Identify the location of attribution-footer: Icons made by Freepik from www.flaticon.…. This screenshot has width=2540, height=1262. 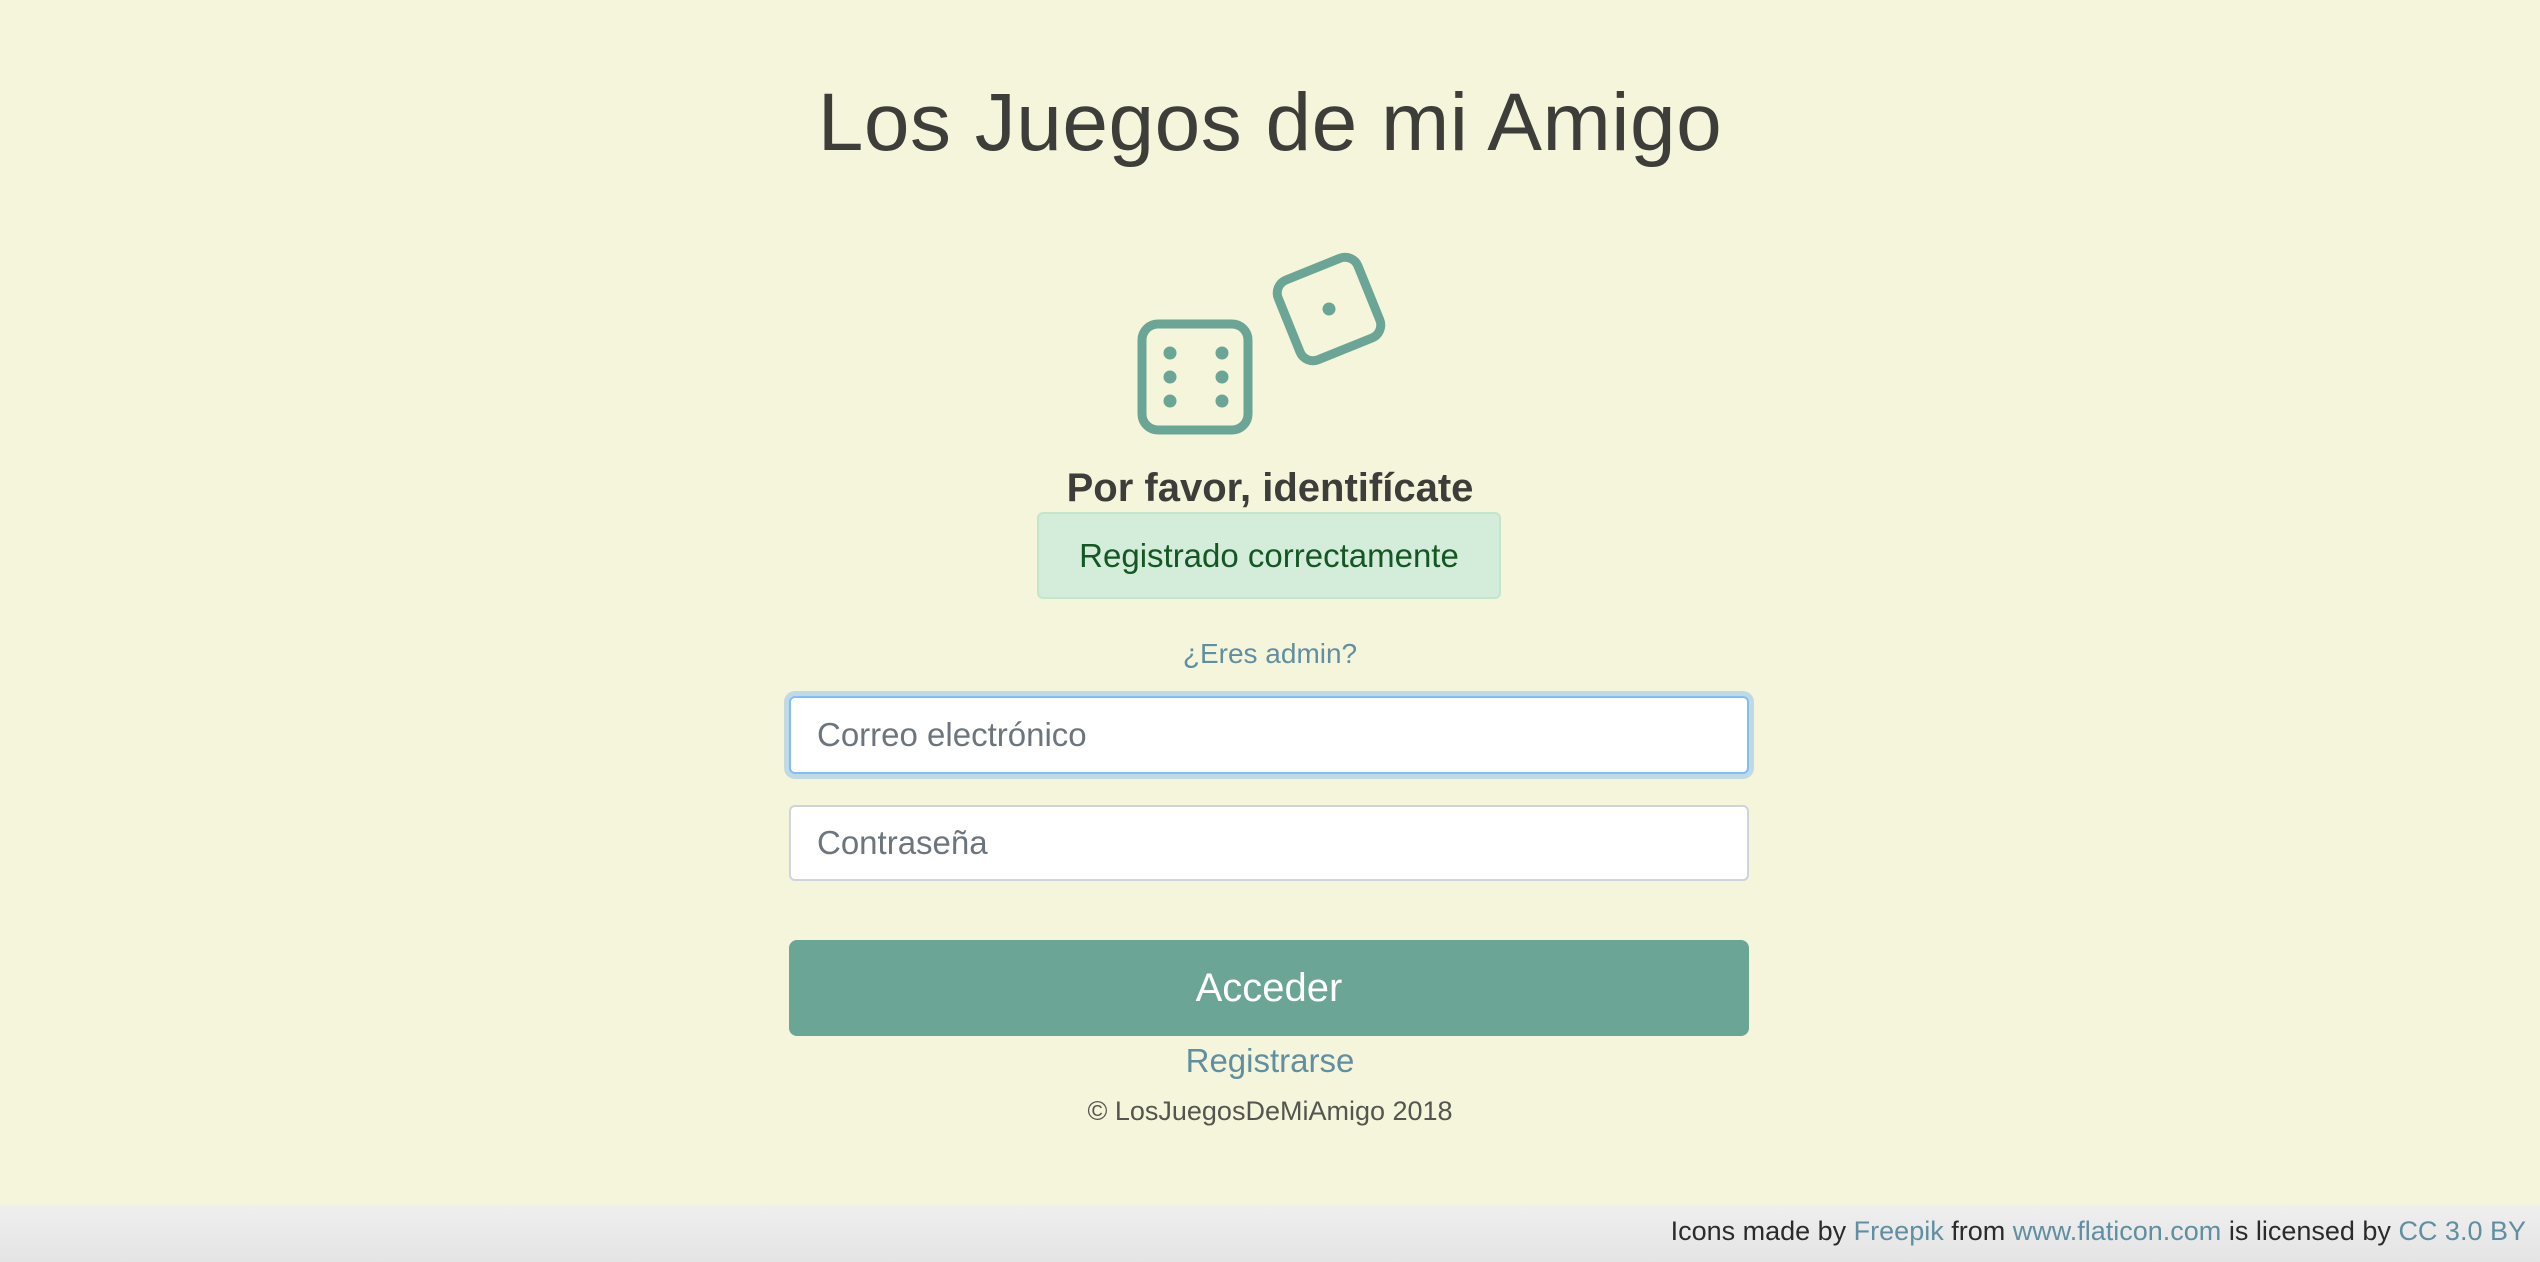
(1270, 1233).